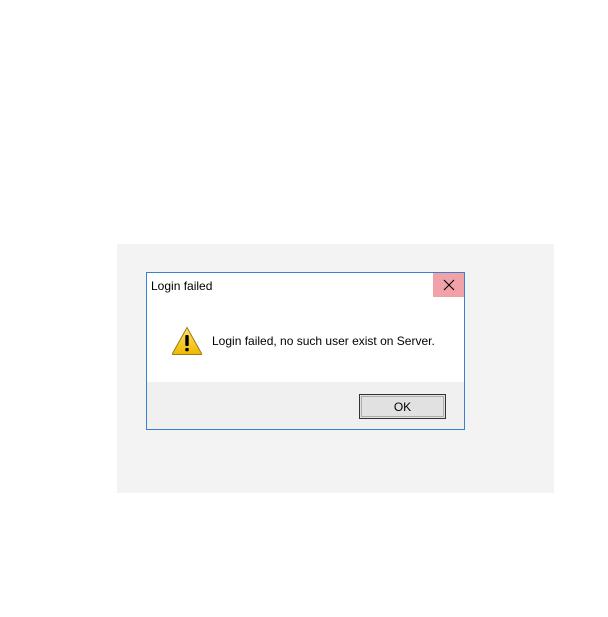 This screenshot has width=608, height=617. I want to click on warning-icon, so click(187, 341).